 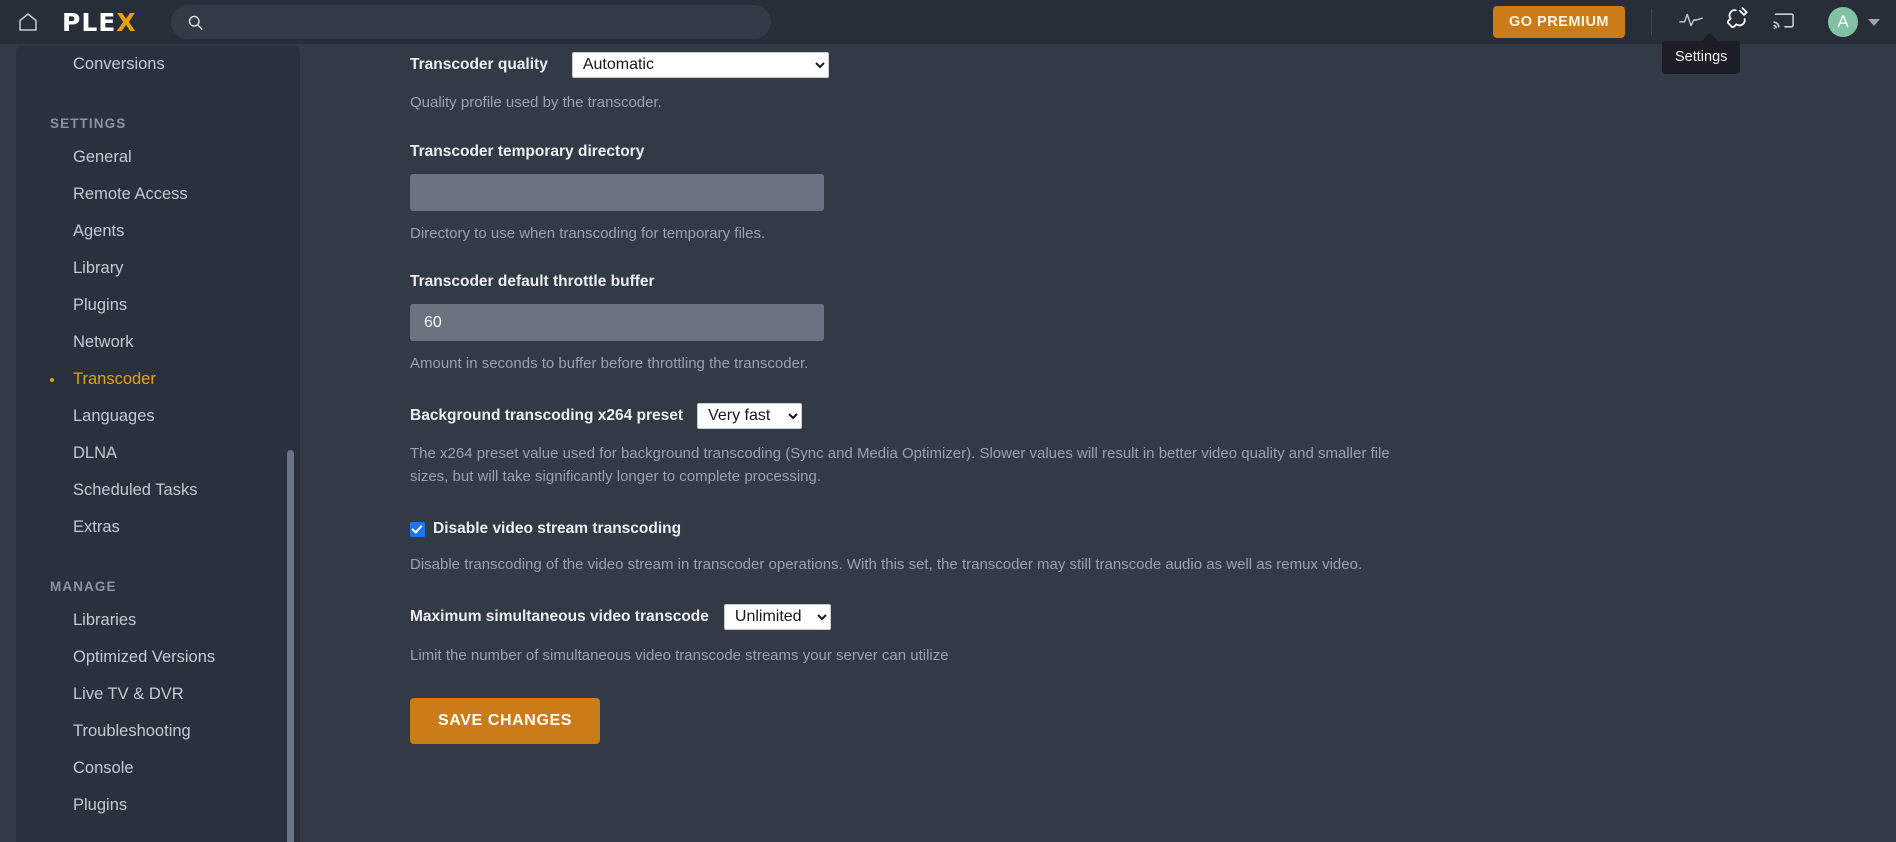 I want to click on sidebar-item-troubleshooting: Troubleshooting, so click(x=158, y=731).